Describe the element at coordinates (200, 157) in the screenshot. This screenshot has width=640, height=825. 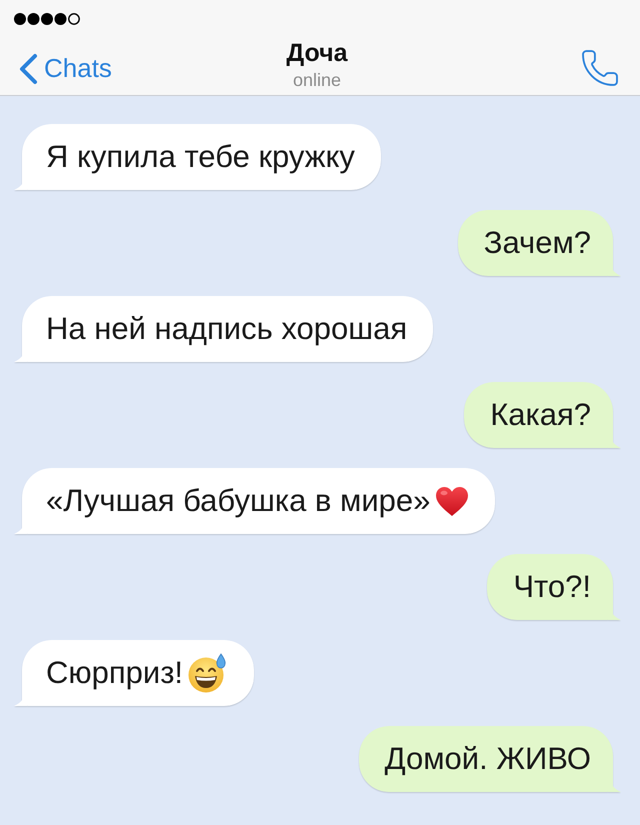
I see `message-text: Я купила тебе кружку` at that location.